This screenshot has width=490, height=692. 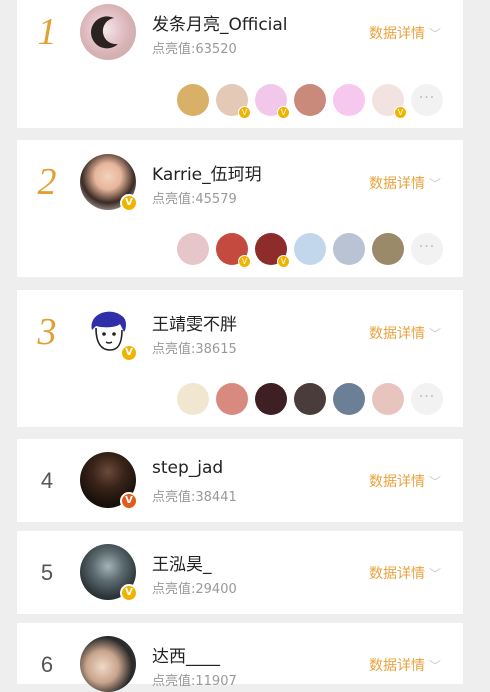 I want to click on rank-number: 2, so click(x=47, y=182).